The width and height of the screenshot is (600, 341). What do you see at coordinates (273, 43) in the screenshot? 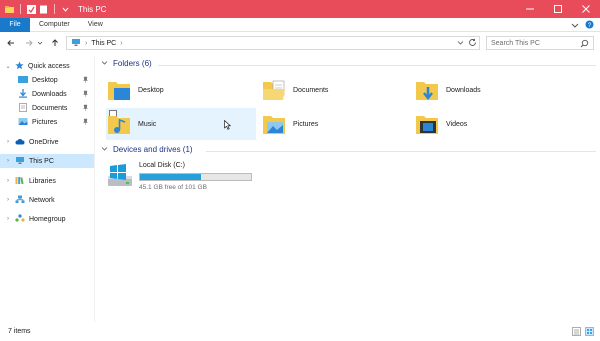
I see `address-bar: › This PC ›` at bounding box center [273, 43].